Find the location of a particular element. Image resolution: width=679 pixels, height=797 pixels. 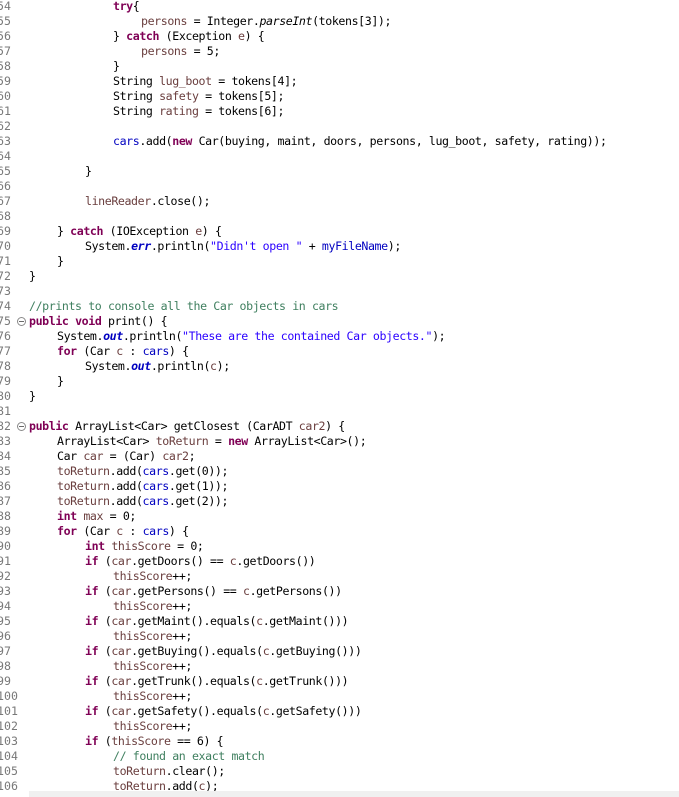

code-token: persons is located at coordinates (164, 51).